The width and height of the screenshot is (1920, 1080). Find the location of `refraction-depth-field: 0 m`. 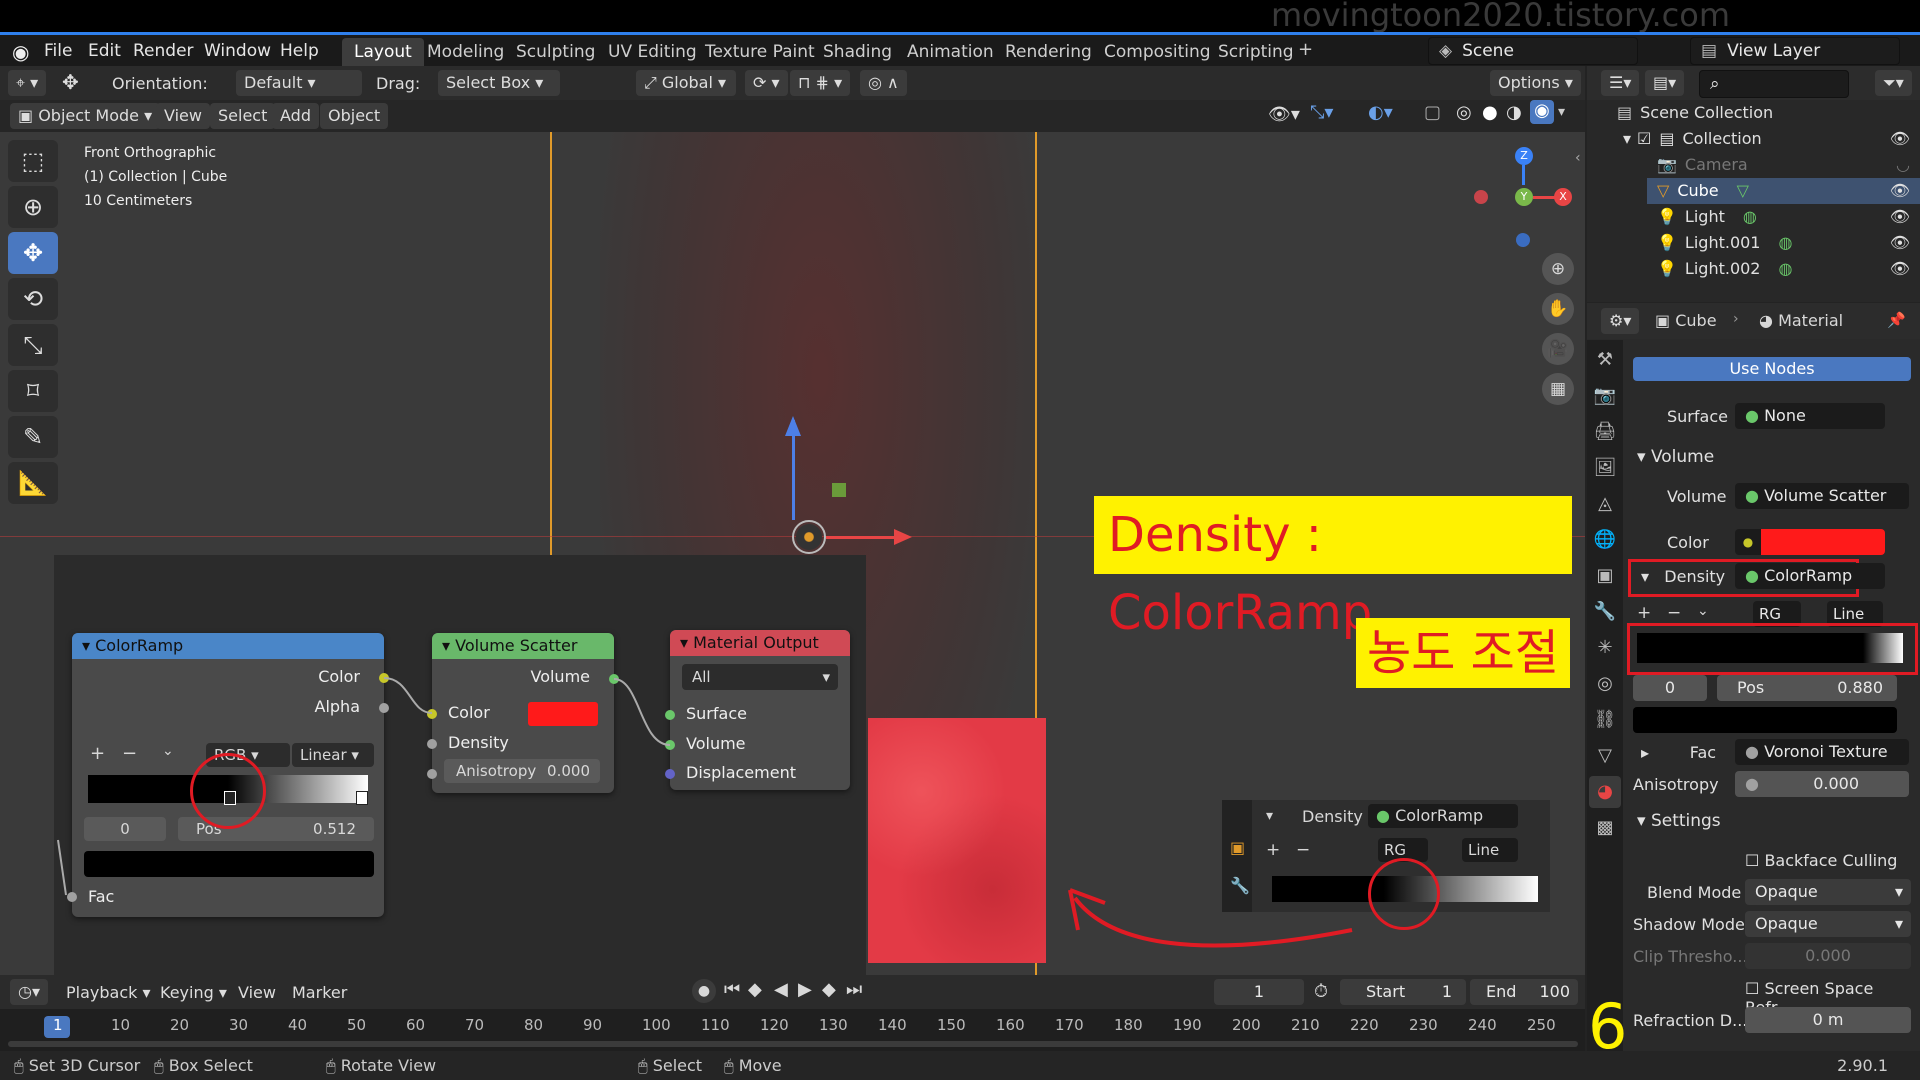

refraction-depth-field: 0 m is located at coordinates (1828, 1020).